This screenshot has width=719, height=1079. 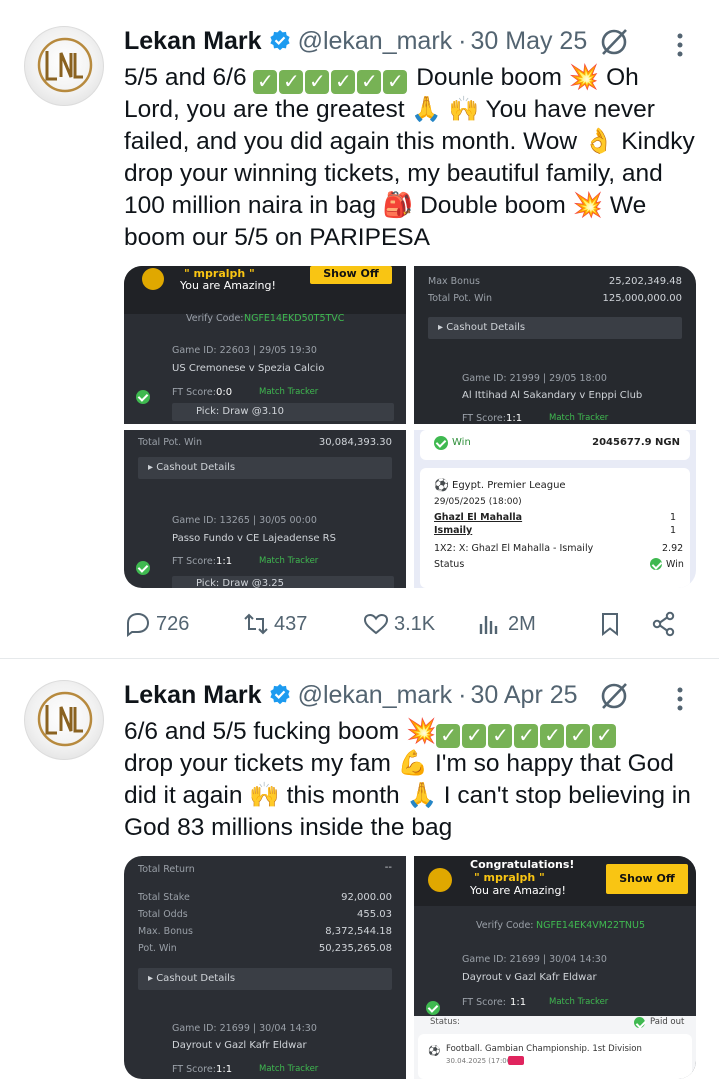 What do you see at coordinates (453, 530) in the screenshot?
I see `team-2: Ismaily` at bounding box center [453, 530].